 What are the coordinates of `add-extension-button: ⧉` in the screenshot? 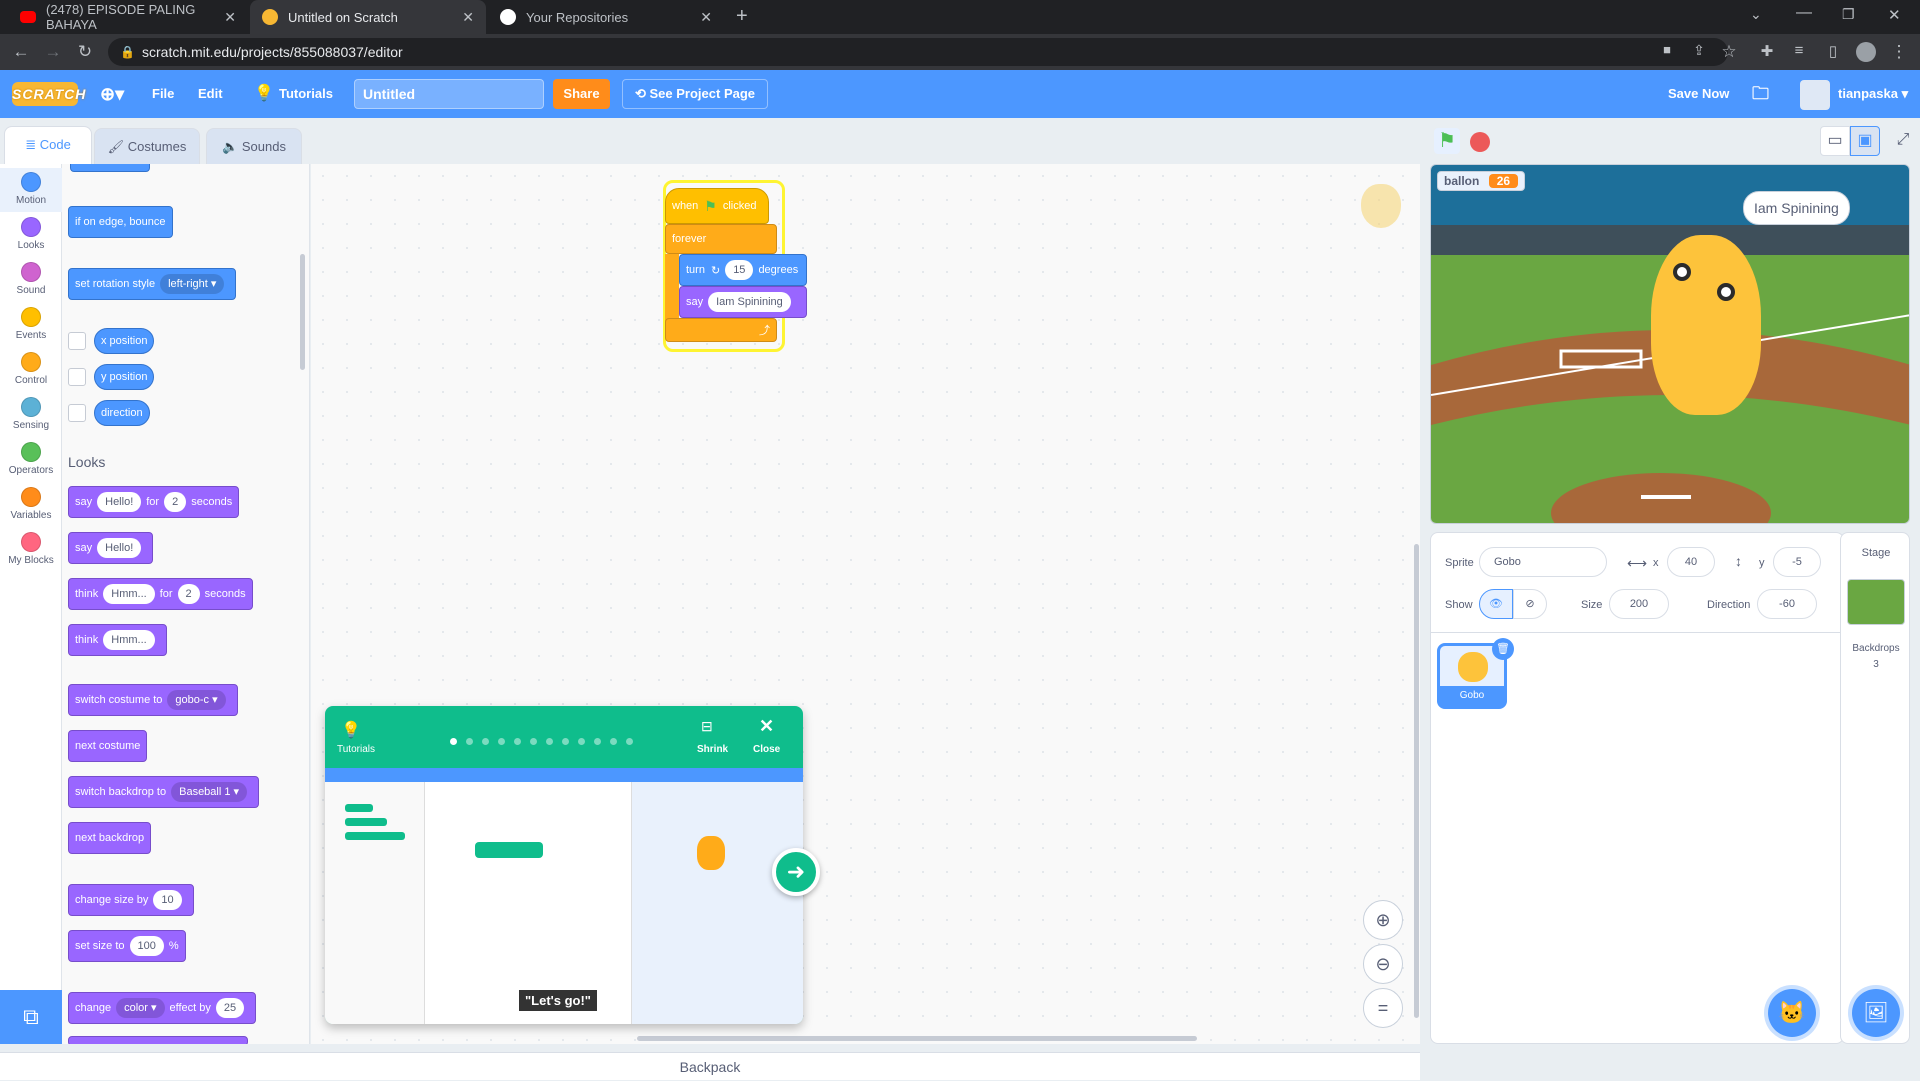 It's located at (31, 1017).